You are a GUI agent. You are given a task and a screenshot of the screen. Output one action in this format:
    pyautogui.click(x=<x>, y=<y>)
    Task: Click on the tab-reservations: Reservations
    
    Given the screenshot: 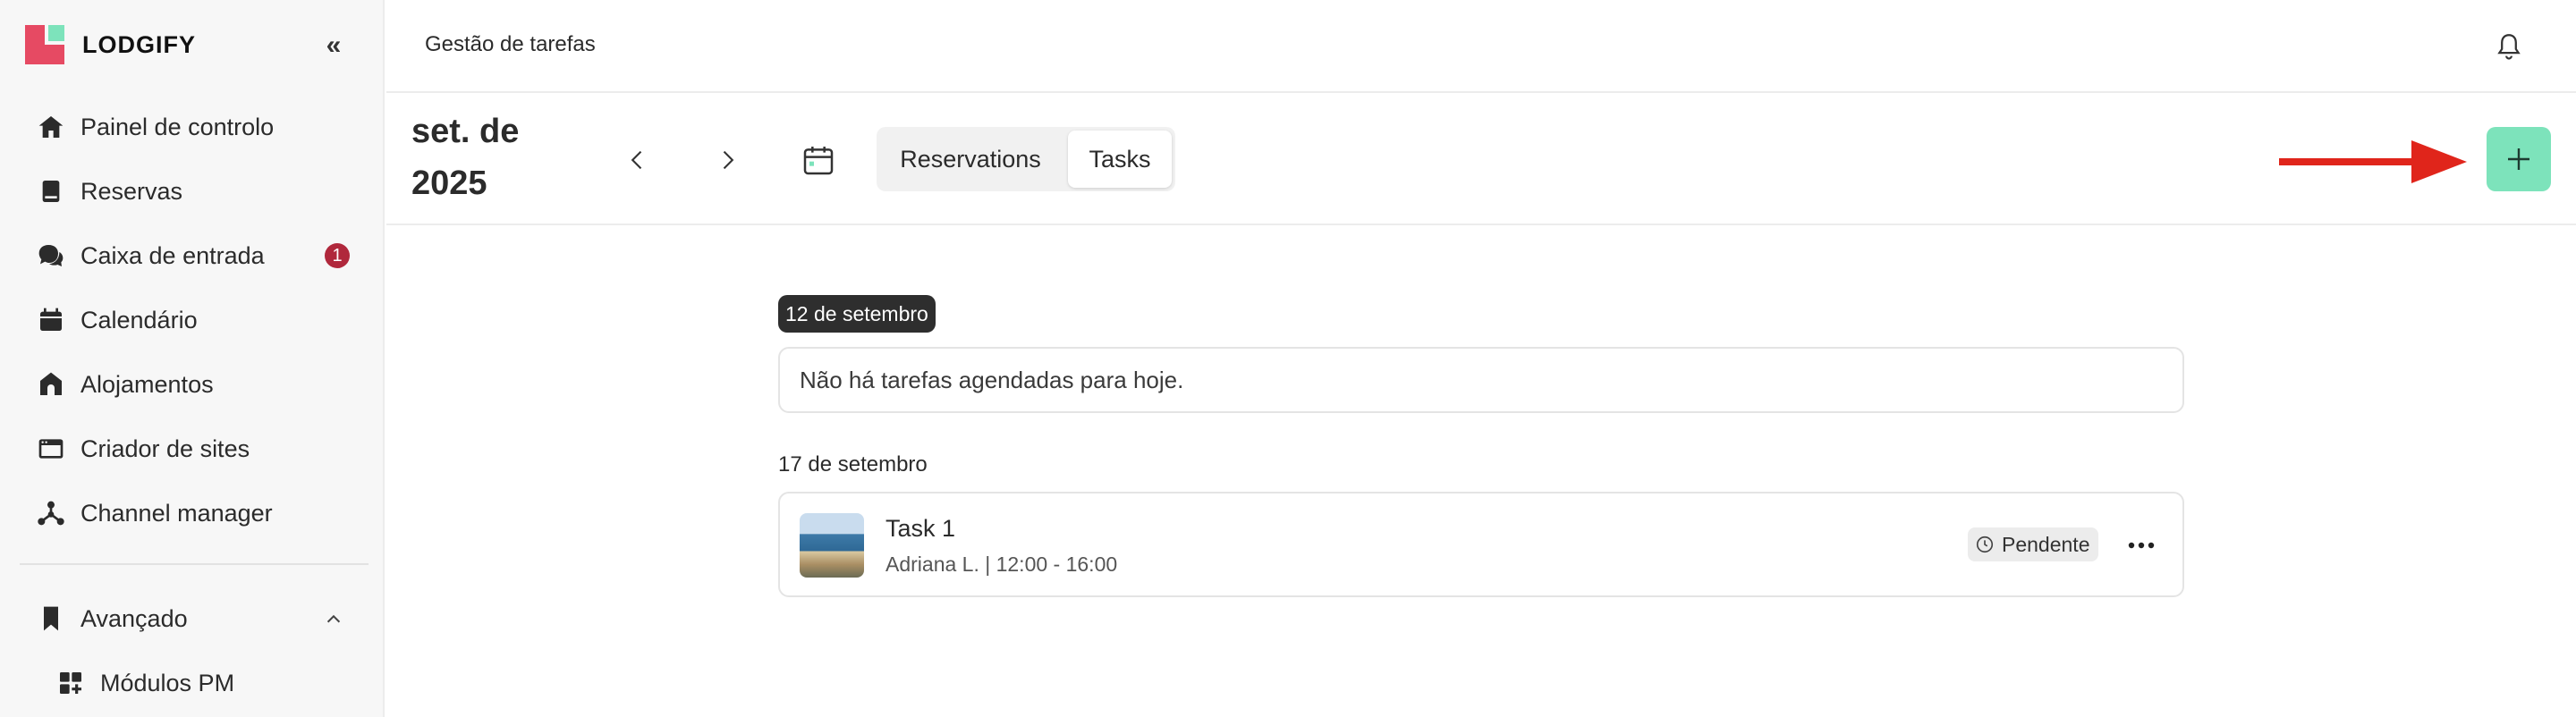 What is the action you would take?
    pyautogui.click(x=970, y=159)
    